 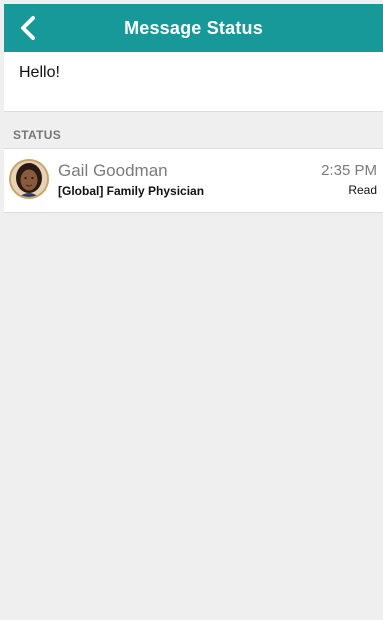 I want to click on avatar, so click(x=29, y=179).